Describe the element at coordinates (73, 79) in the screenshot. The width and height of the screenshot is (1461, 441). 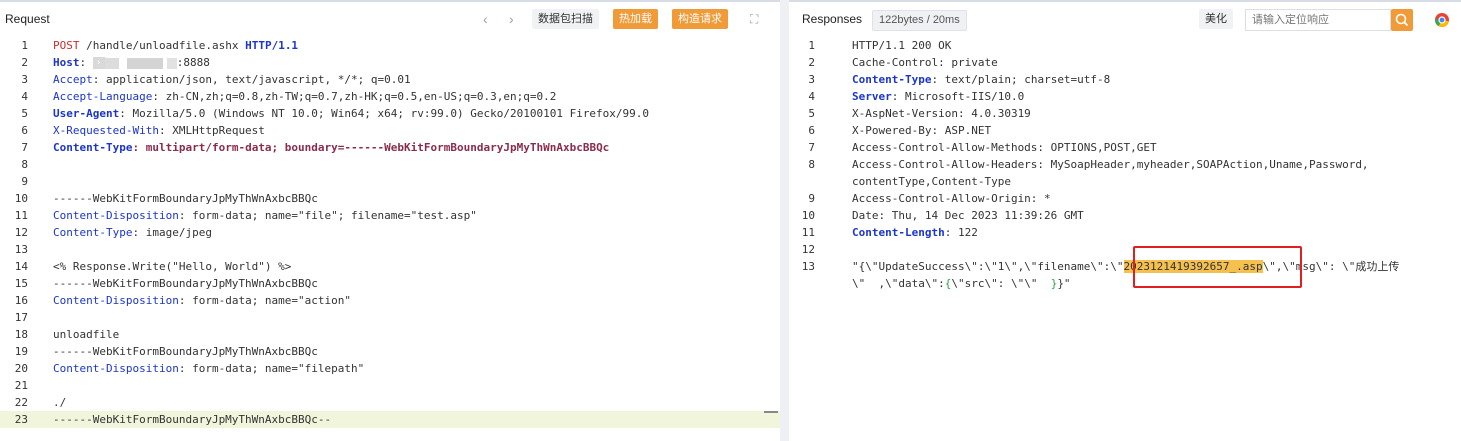
I see `code-token: Accept` at that location.